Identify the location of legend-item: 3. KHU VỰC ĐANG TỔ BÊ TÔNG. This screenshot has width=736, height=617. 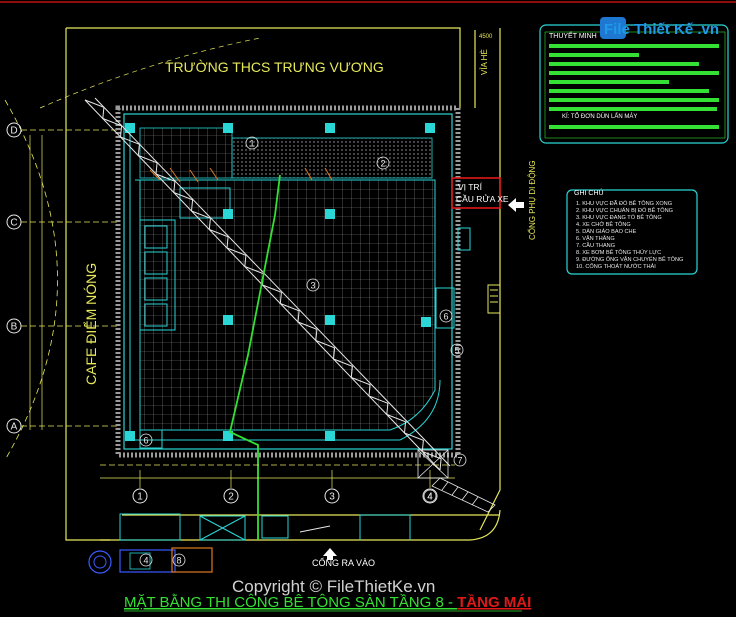
(619, 217).